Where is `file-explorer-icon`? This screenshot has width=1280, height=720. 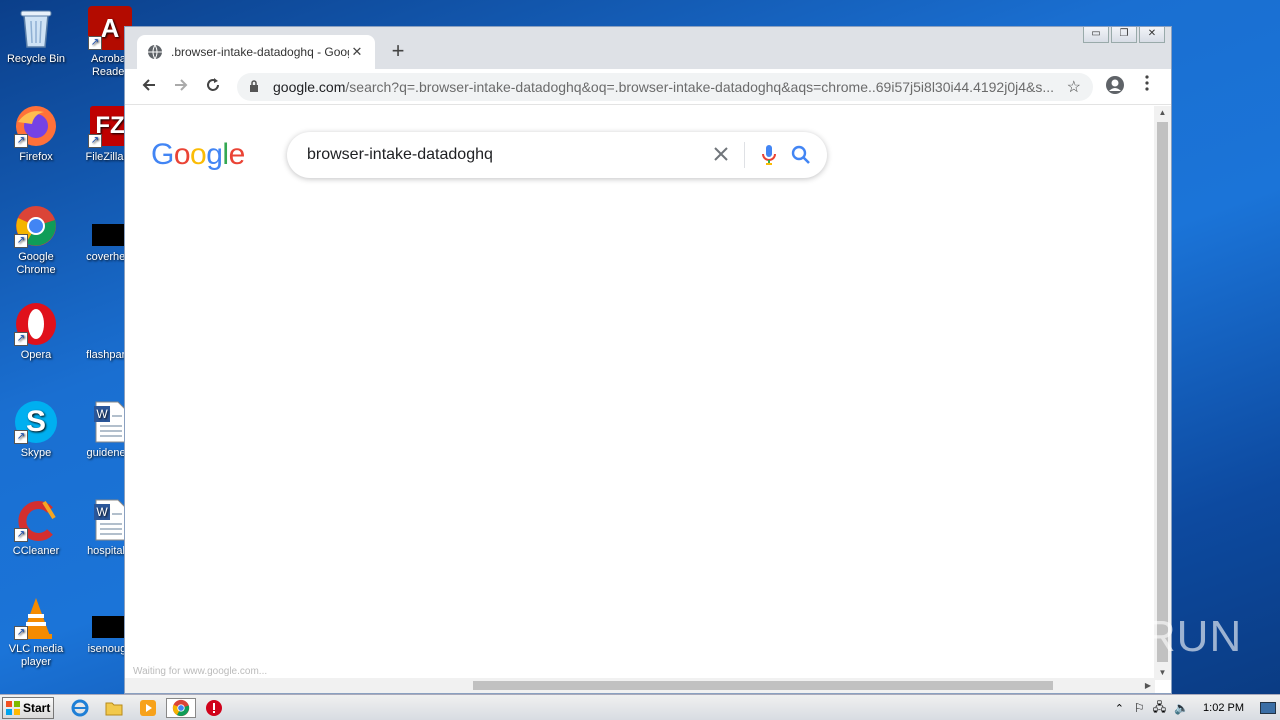 file-explorer-icon is located at coordinates (114, 708).